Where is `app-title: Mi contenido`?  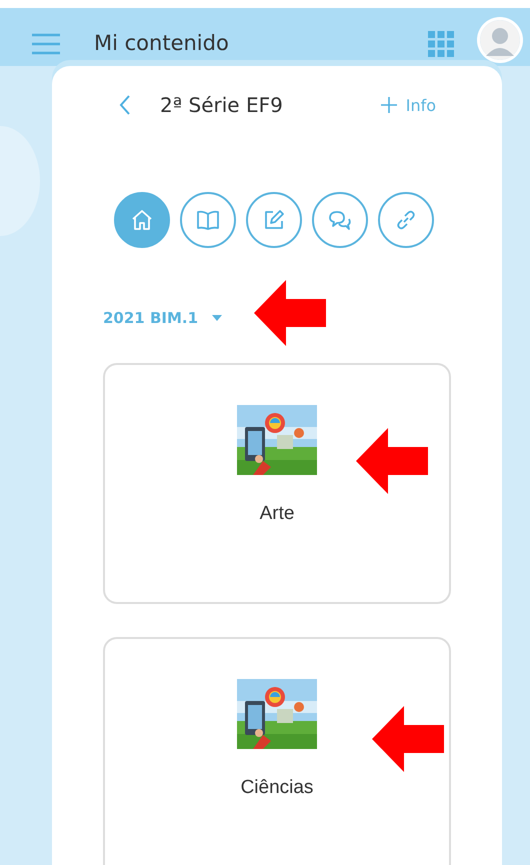
app-title: Mi contenido is located at coordinates (162, 43).